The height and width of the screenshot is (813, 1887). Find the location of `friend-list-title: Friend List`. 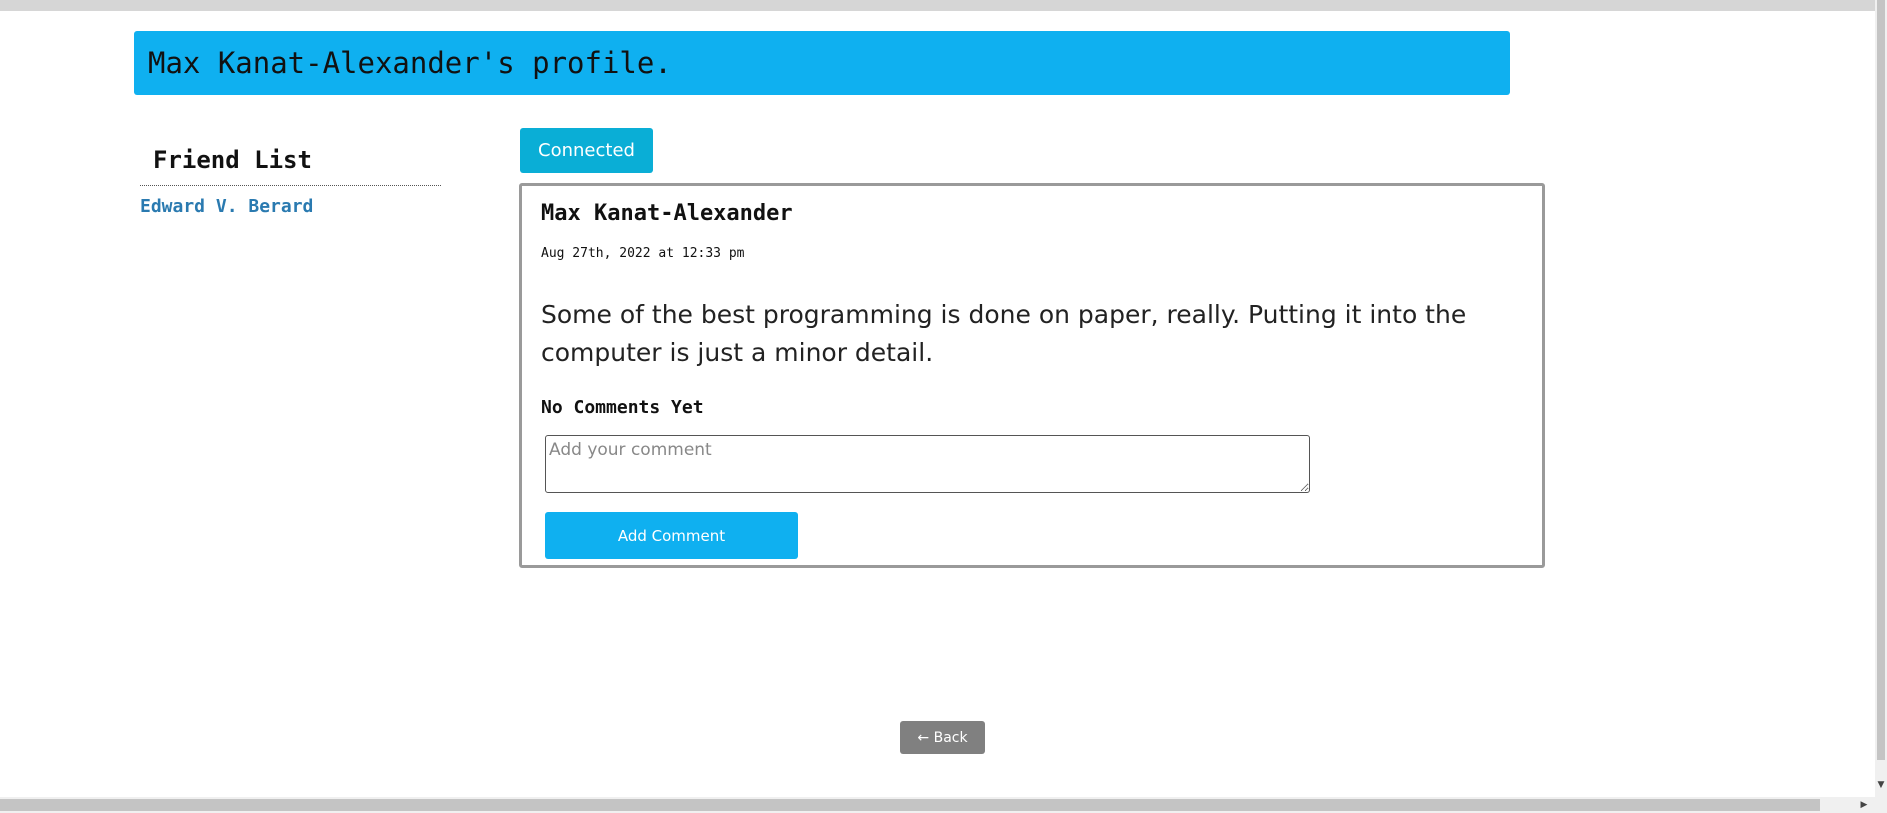

friend-list-title: Friend List is located at coordinates (232, 160).